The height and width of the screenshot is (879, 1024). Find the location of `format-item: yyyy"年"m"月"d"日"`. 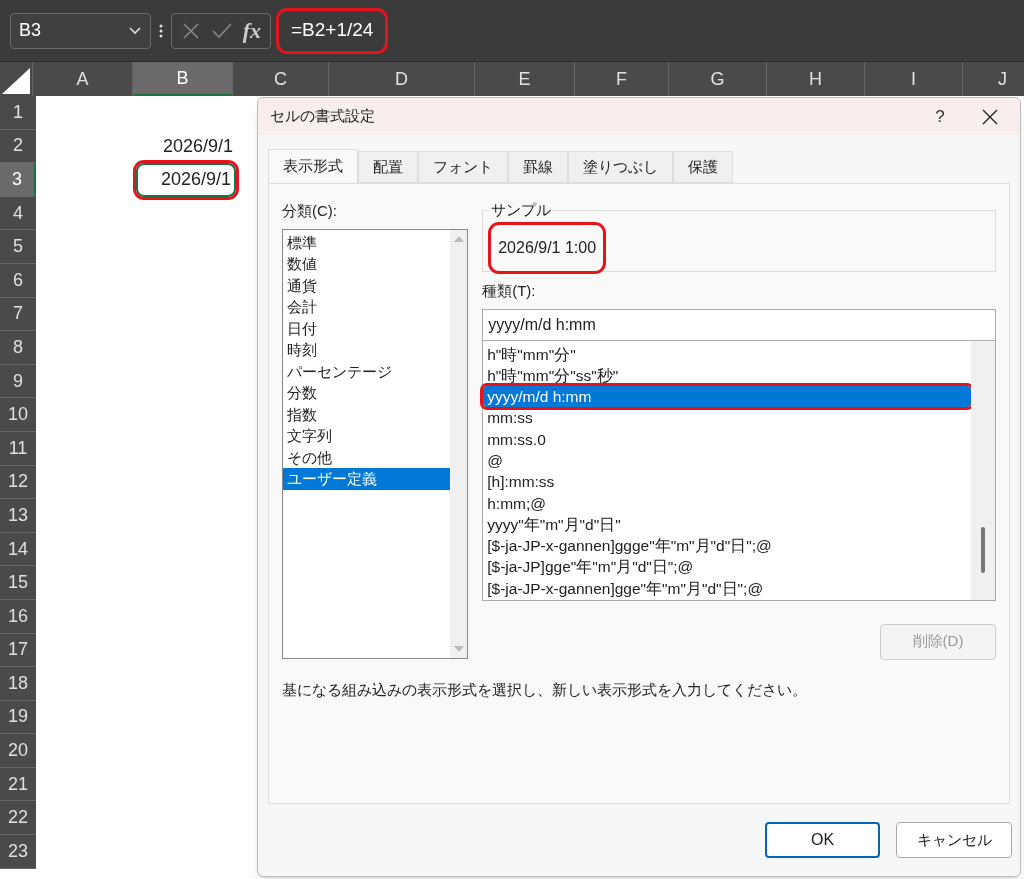

format-item: yyyy"年"m"月"d"日" is located at coordinates (727, 524).